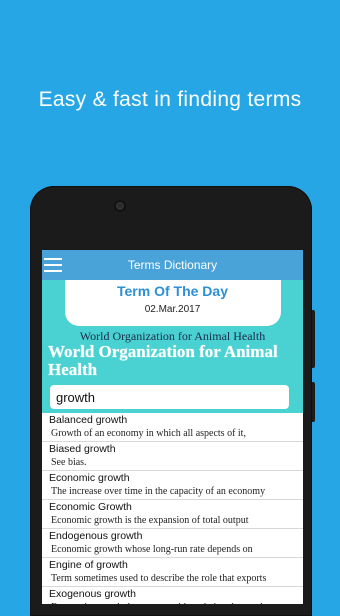  Describe the element at coordinates (120, 206) in the screenshot. I see `camera-icon` at that location.